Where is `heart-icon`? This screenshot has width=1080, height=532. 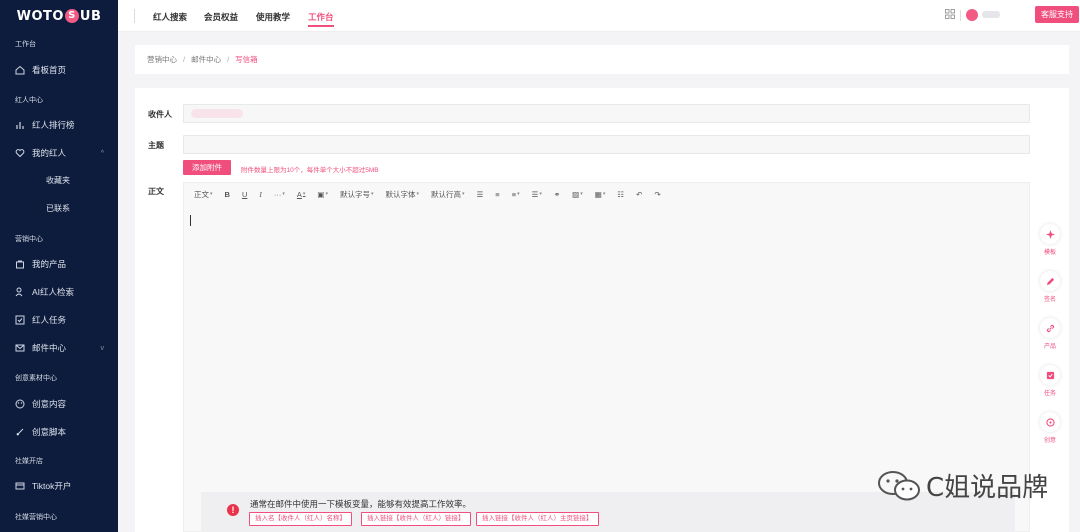 heart-icon is located at coordinates (20, 153).